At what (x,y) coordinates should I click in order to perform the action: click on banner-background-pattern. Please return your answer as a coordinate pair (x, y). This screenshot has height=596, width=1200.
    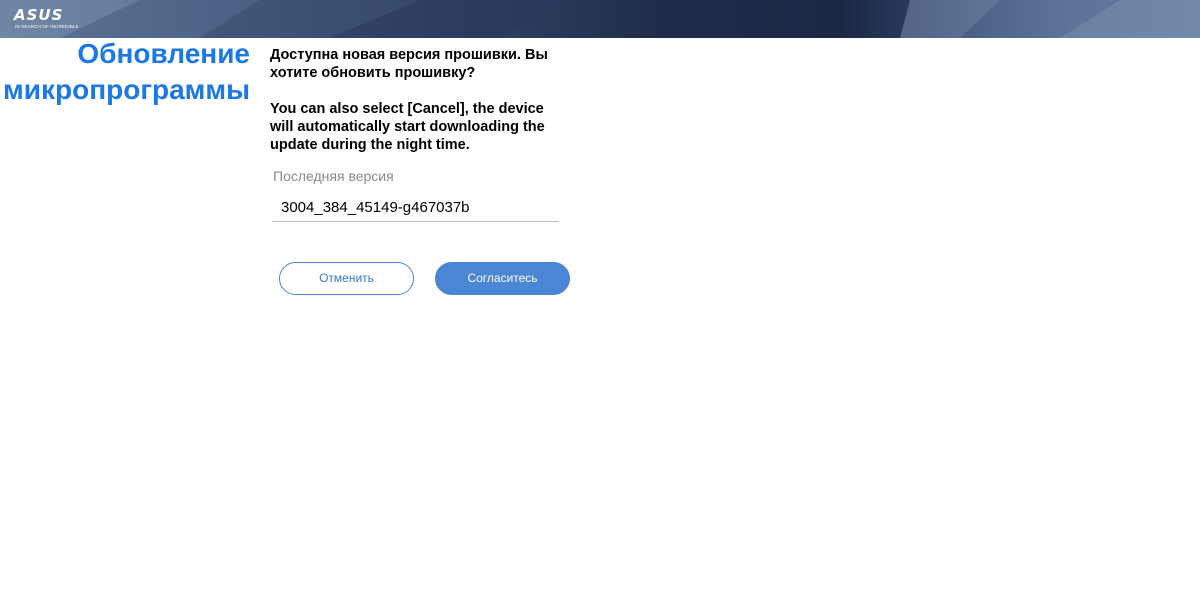
    Looking at the image, I should click on (600, 19).